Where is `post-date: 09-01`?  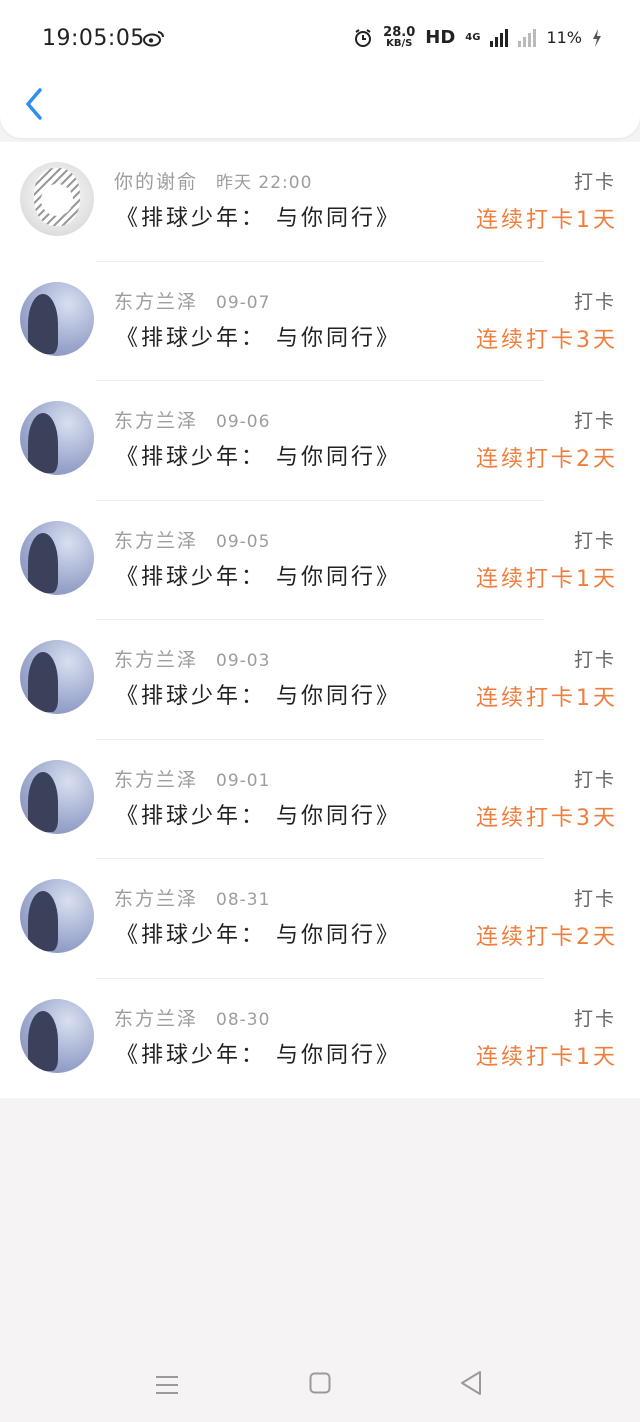 post-date: 09-01 is located at coordinates (243, 780).